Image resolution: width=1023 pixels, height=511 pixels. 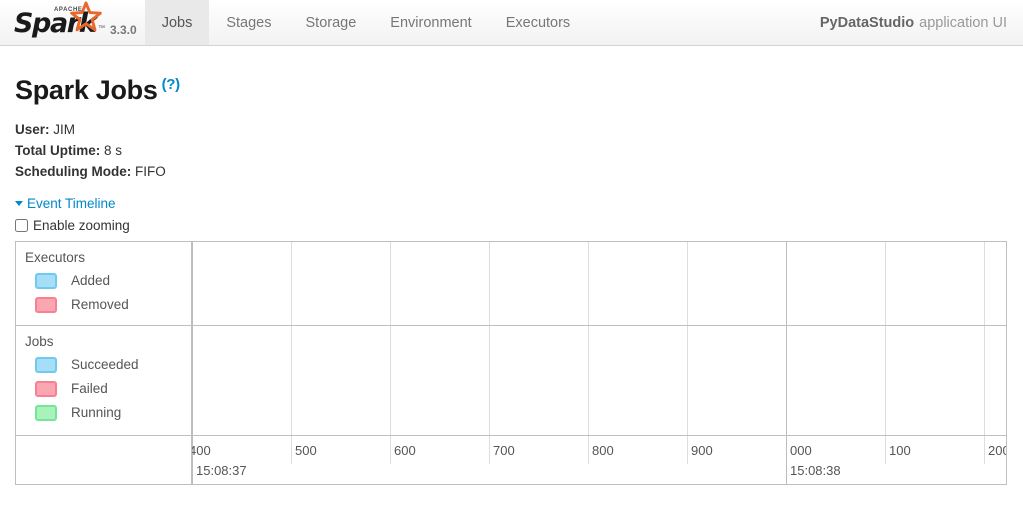 I want to click on legend-item-removed: Removed, so click(x=108, y=305).